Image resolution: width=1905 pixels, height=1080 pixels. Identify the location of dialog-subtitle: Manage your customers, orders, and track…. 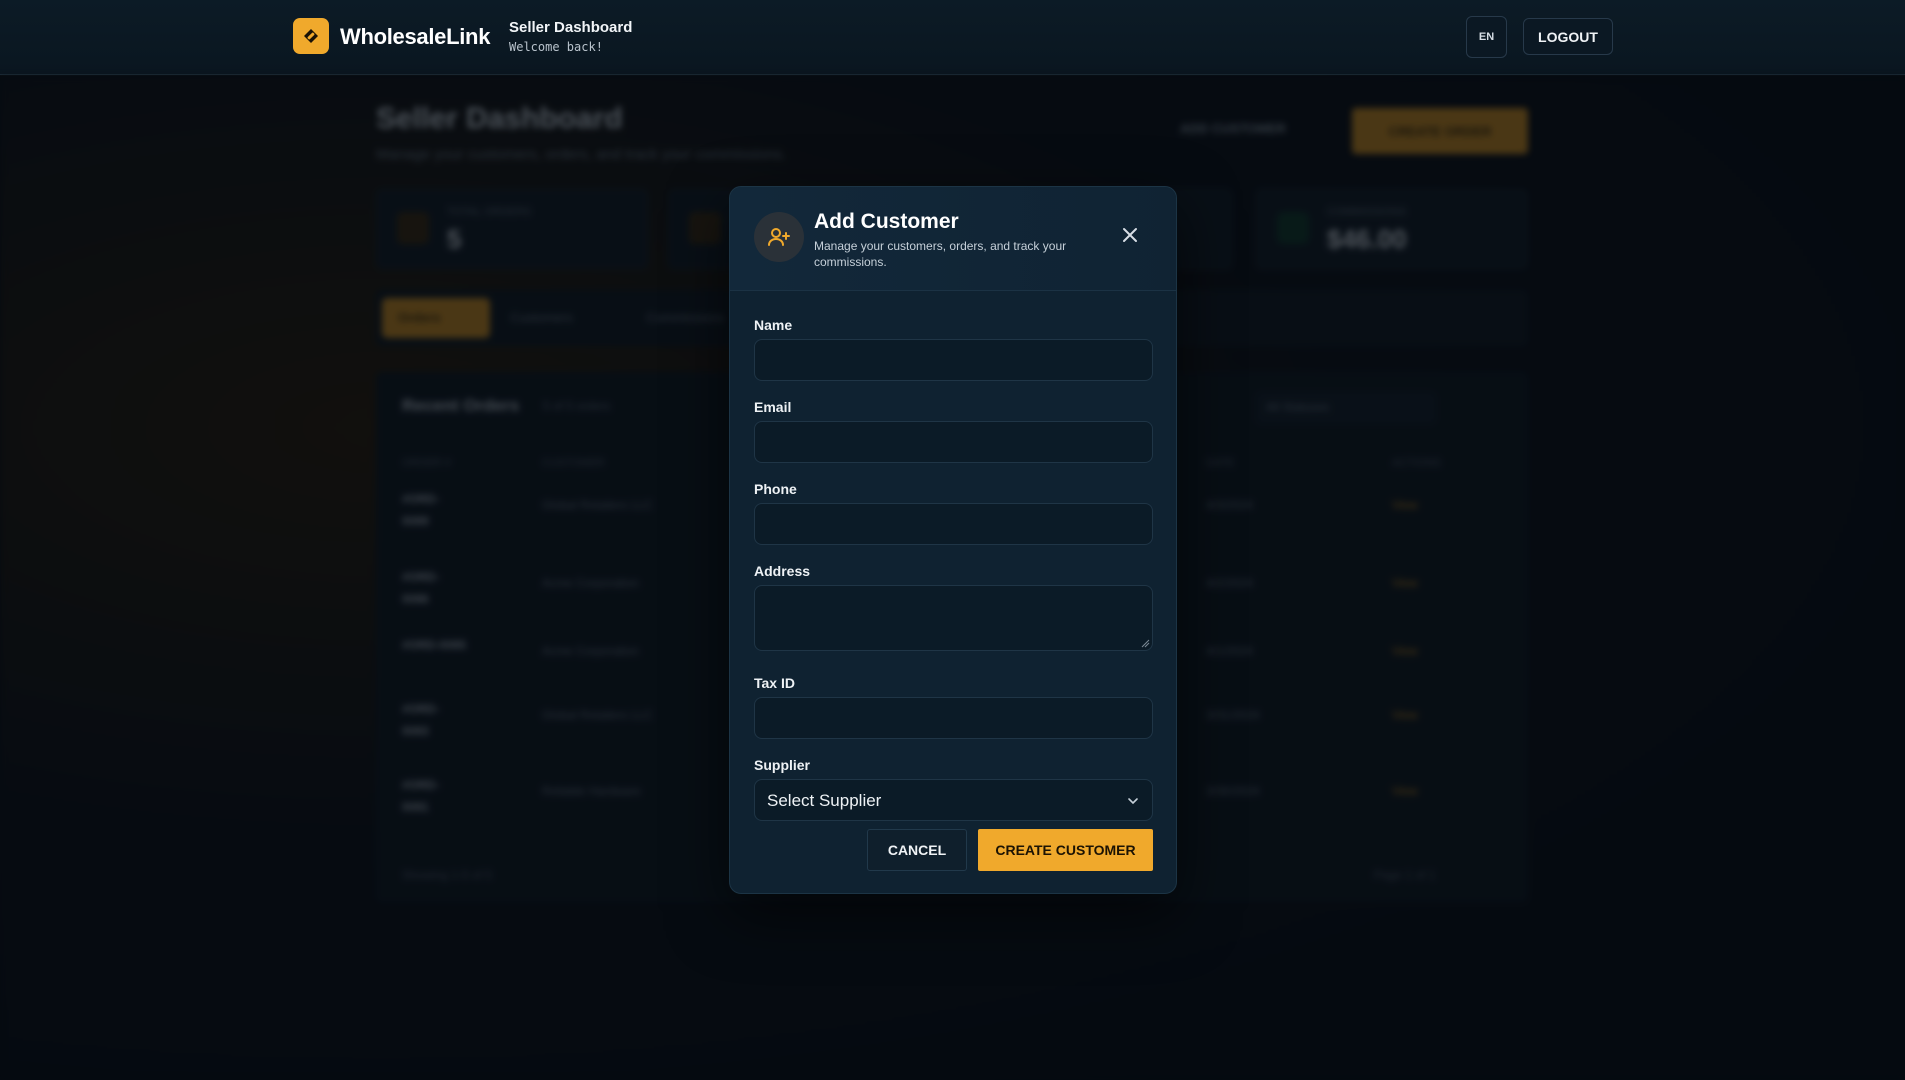
(940, 254).